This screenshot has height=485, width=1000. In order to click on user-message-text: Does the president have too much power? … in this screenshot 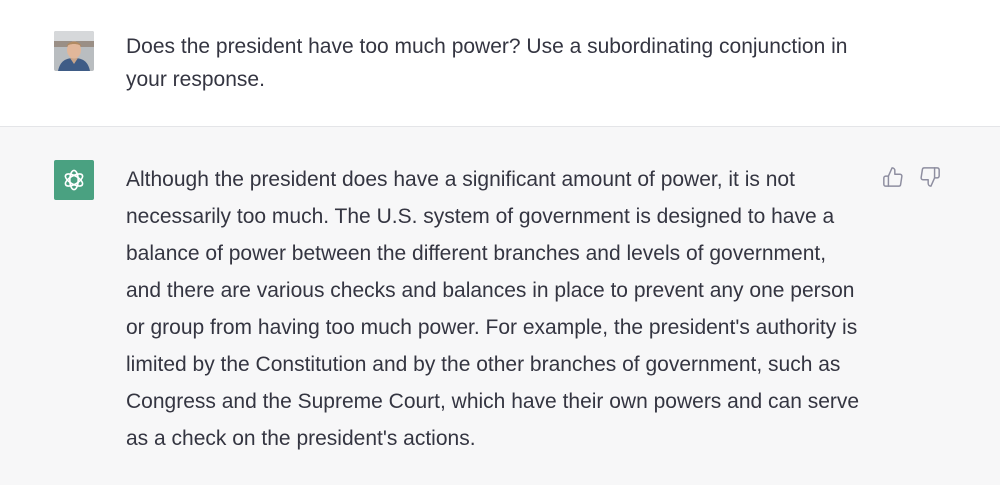, I will do `click(487, 63)`.